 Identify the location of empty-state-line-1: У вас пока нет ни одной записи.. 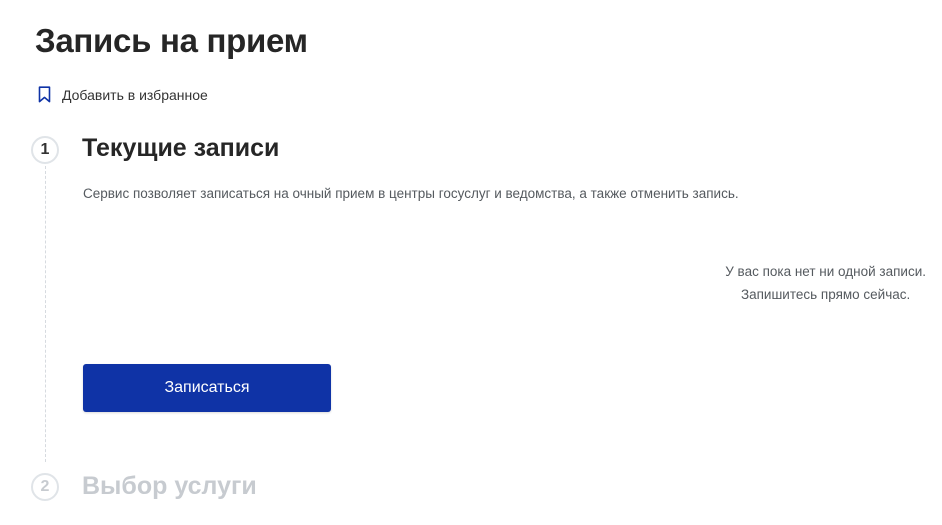
(825, 271).